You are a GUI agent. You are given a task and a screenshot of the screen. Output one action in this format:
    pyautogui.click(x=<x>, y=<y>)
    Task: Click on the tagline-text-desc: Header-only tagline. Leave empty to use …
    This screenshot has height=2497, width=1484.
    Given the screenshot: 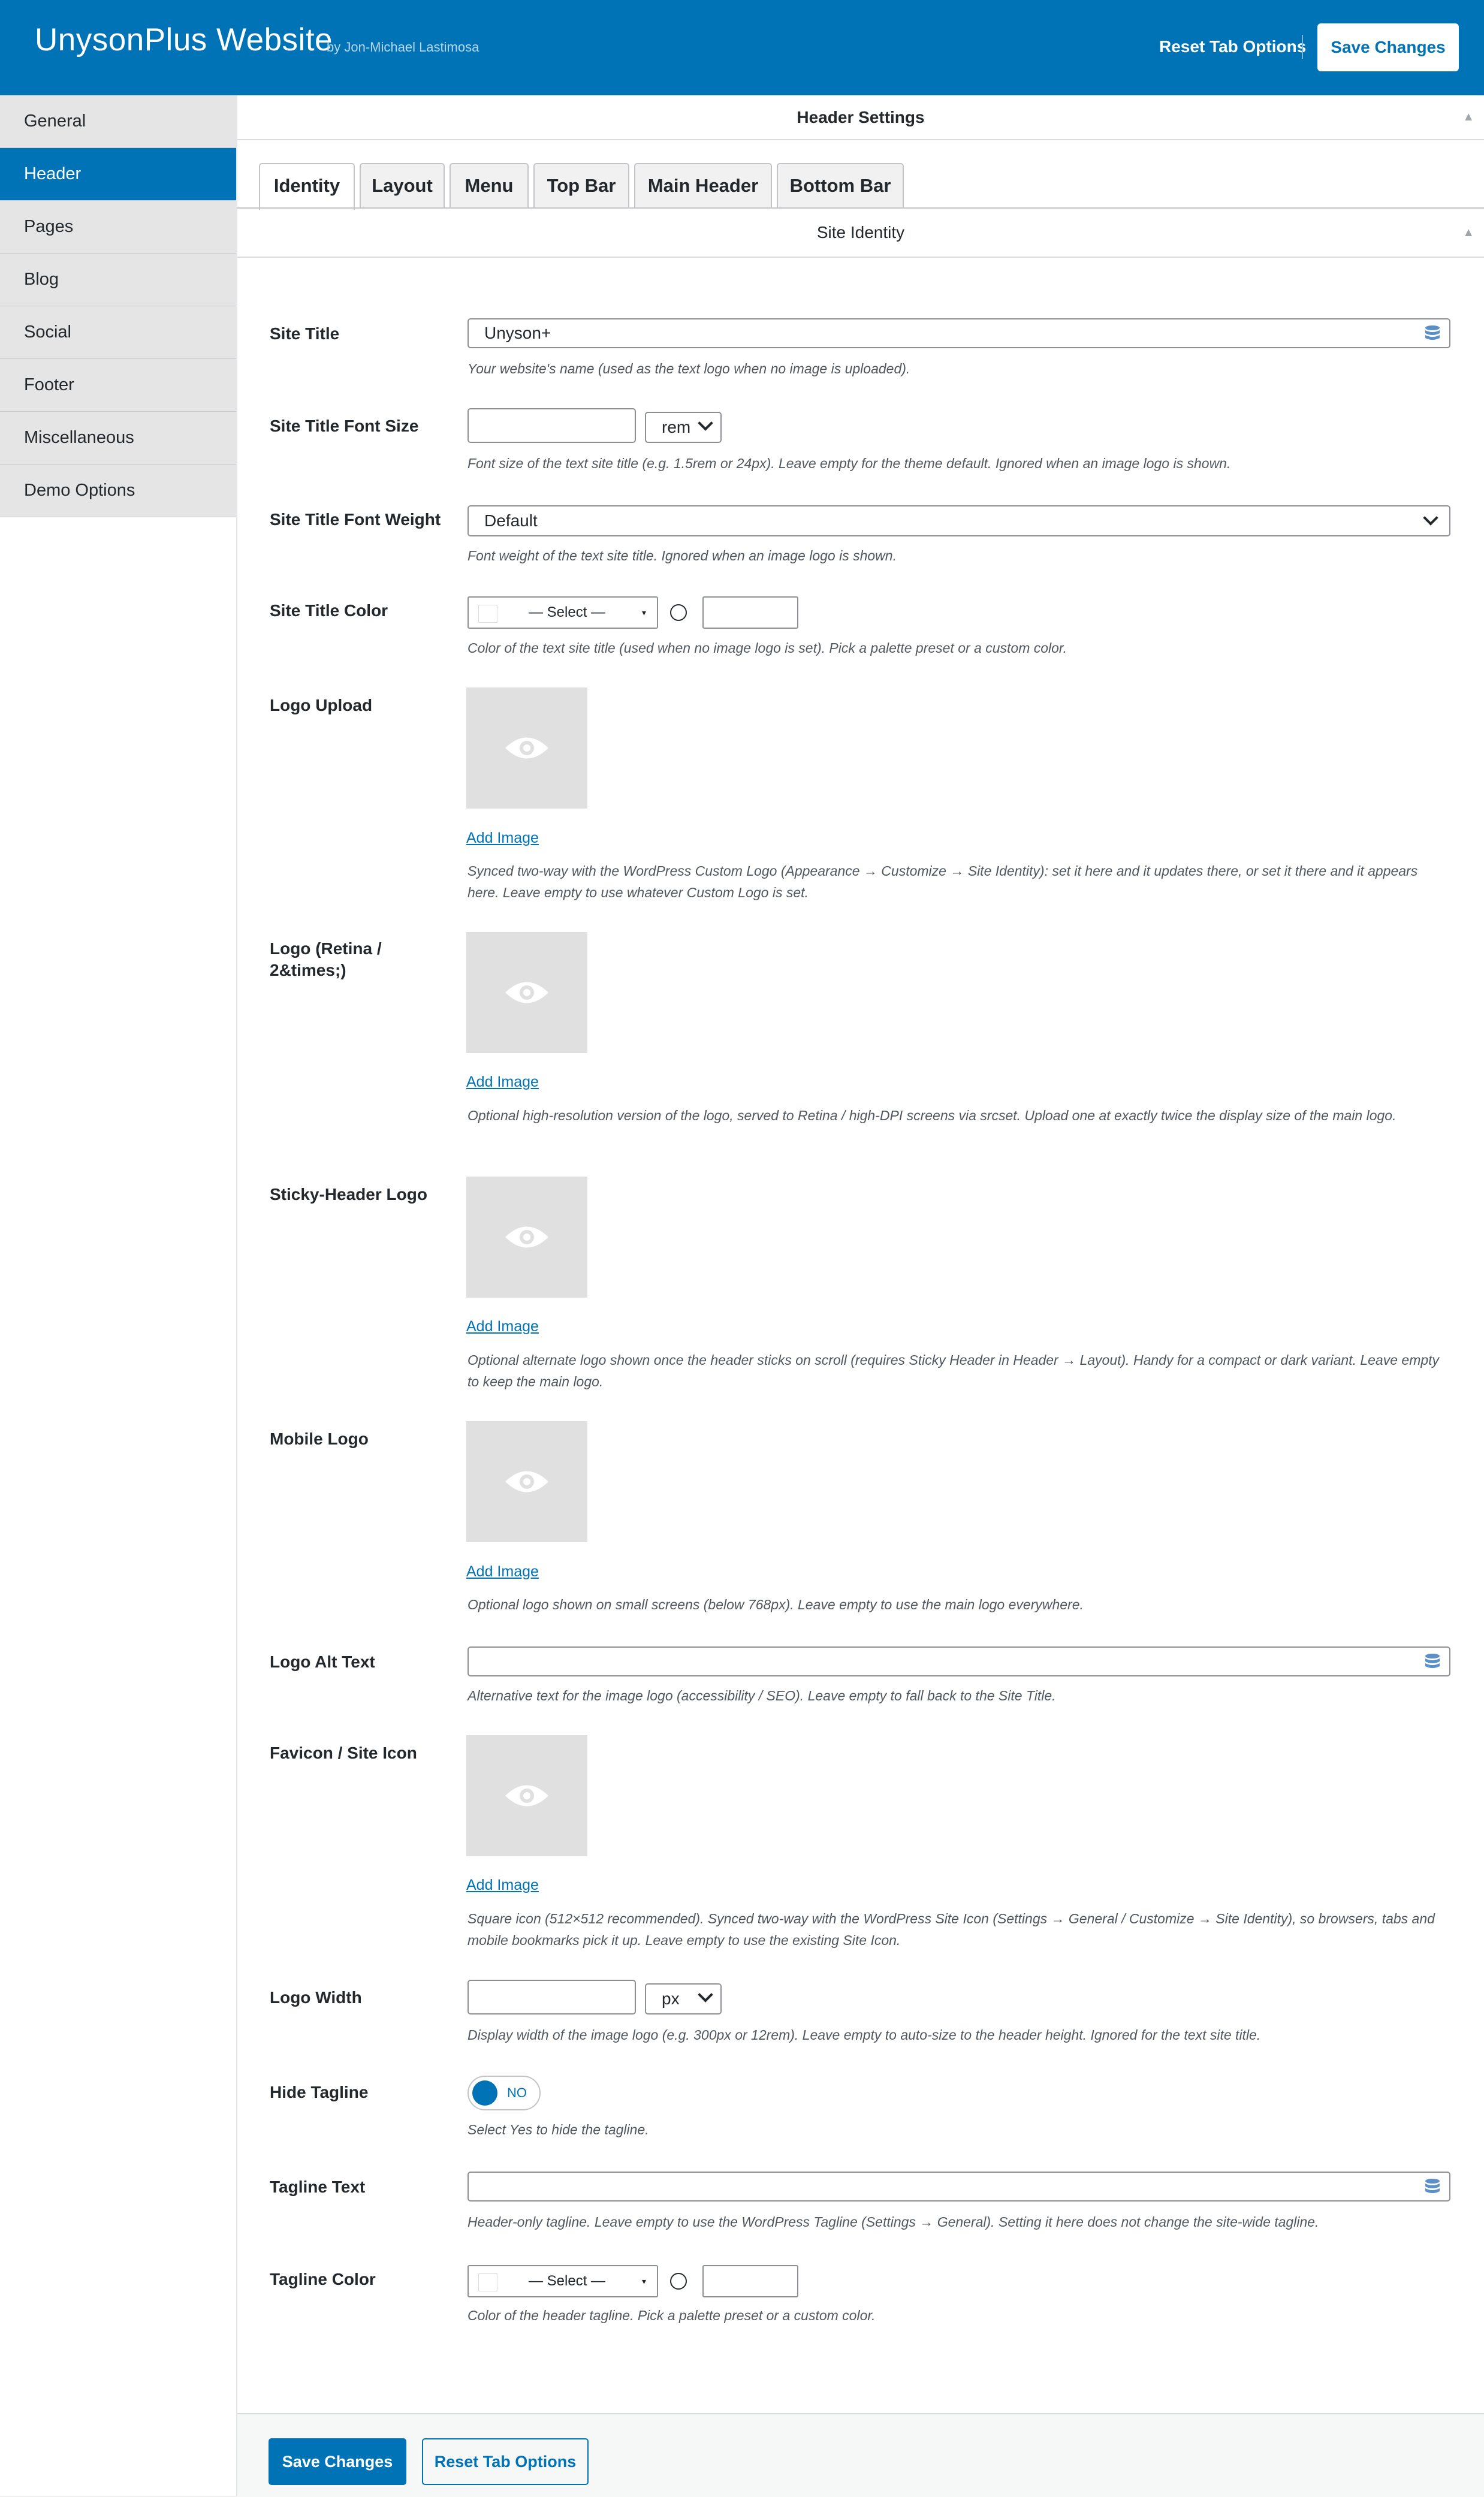 What is the action you would take?
    pyautogui.click(x=893, y=2222)
    